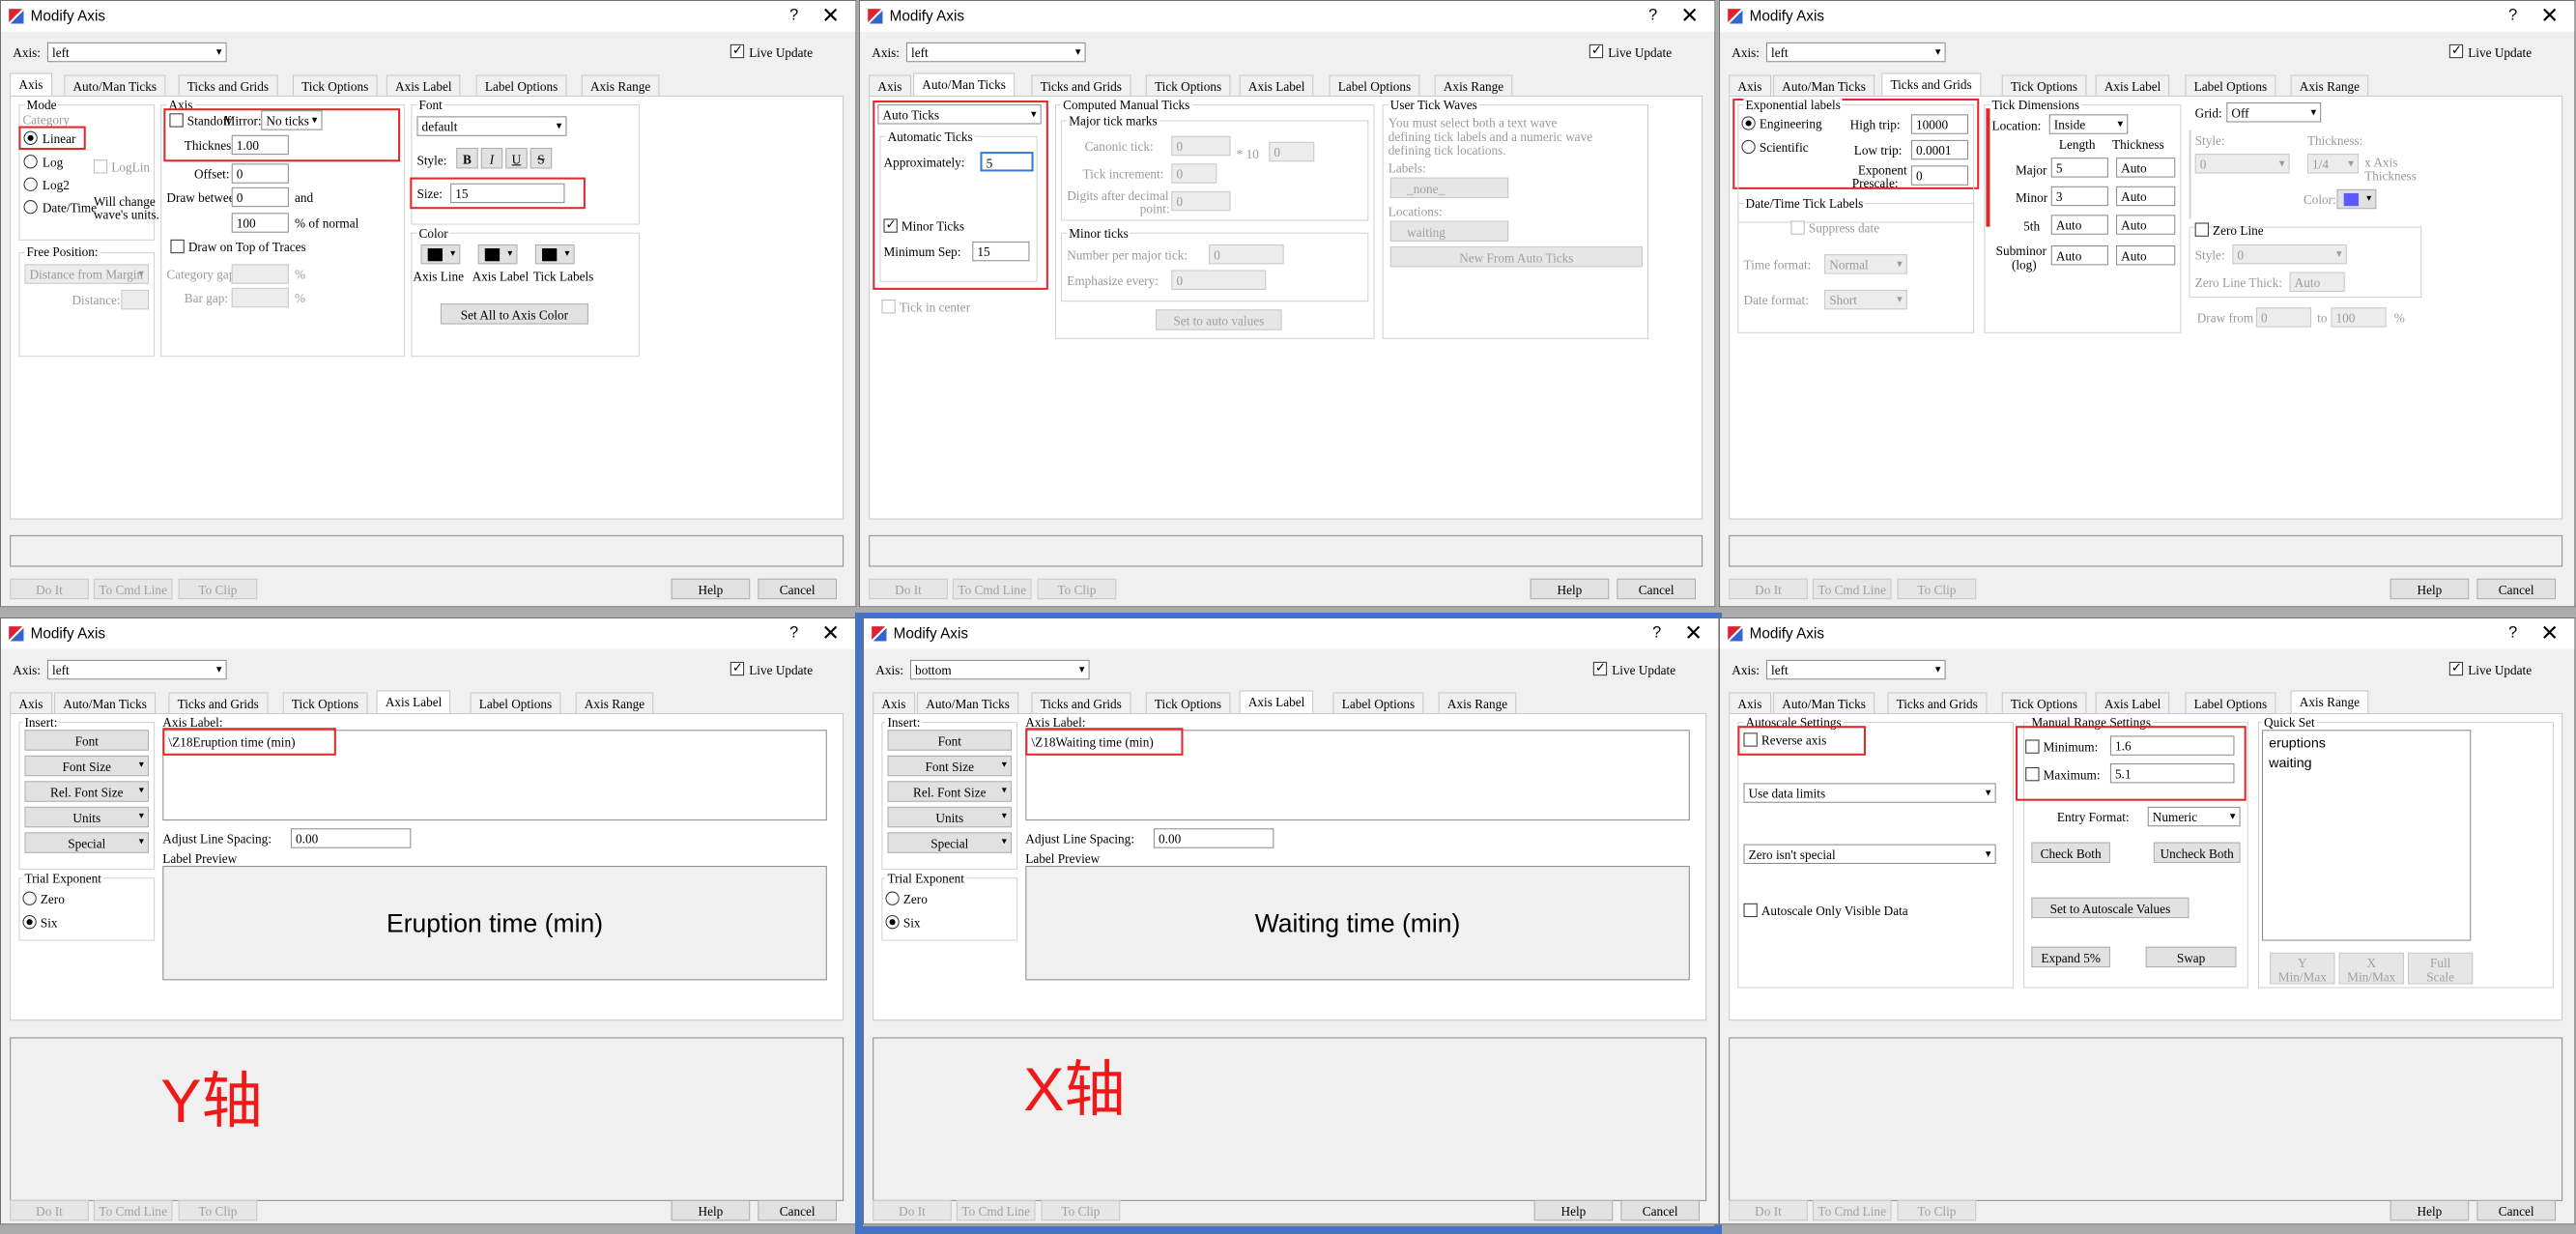 This screenshot has height=1234, width=2576. What do you see at coordinates (2111, 908) in the screenshot?
I see `set-autoscale-values-button: Set to Autoscale Values` at bounding box center [2111, 908].